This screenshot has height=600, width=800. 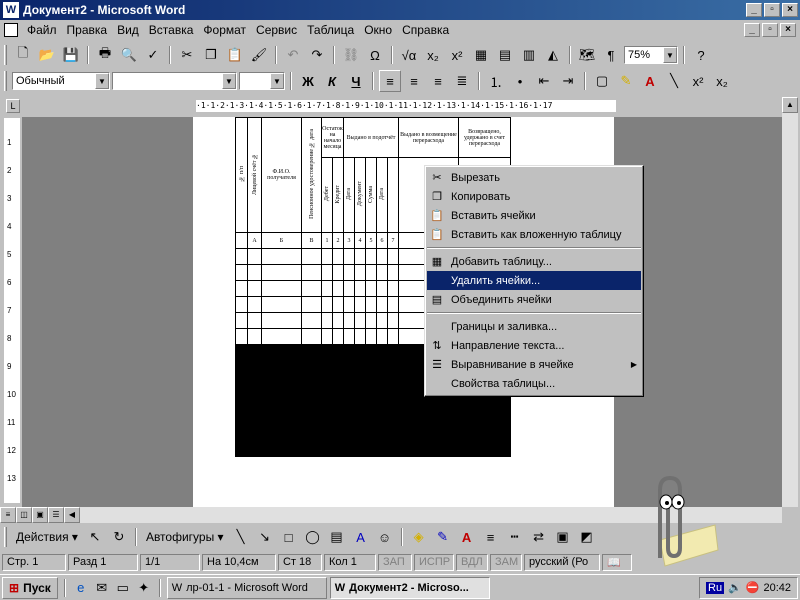 I want to click on increase-indent-icon: ⇥, so click(x=568, y=81).